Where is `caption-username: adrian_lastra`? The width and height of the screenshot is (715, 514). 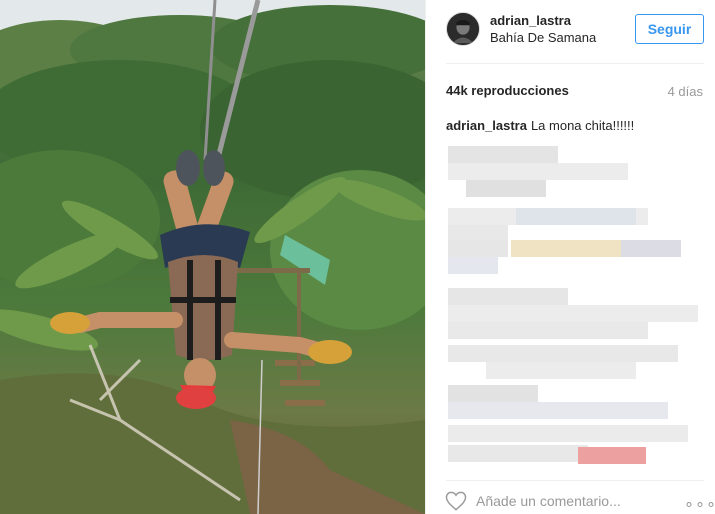
caption-username: adrian_lastra is located at coordinates (486, 125).